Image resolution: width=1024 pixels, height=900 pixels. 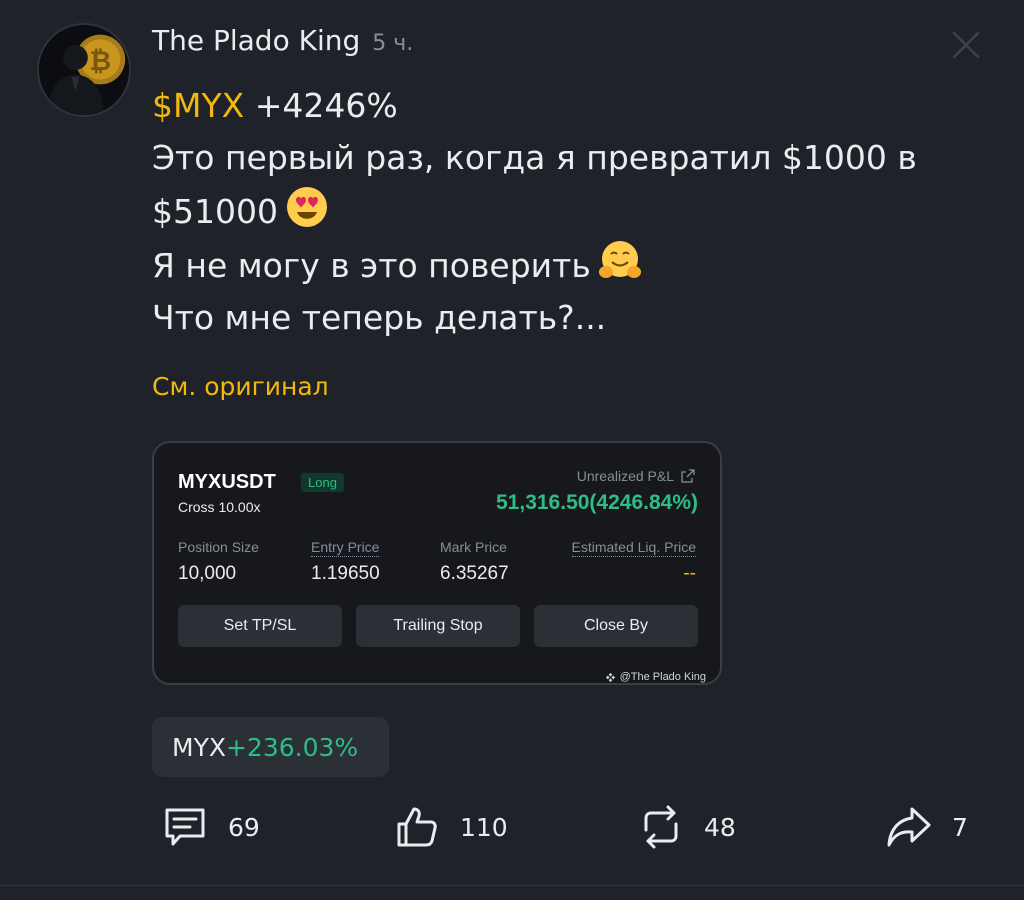 I want to click on post-header: The Plado King 5 ч., so click(x=282, y=40).